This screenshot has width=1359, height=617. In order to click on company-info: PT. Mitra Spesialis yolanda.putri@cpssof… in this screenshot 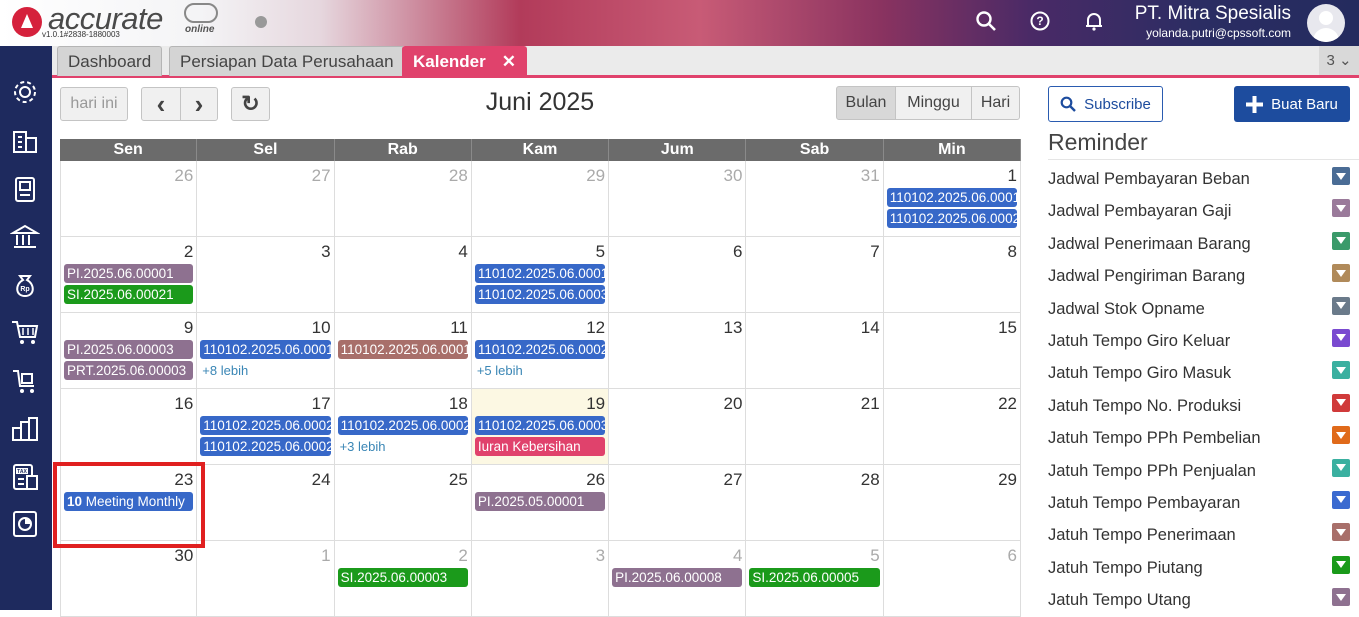, I will do `click(1213, 22)`.